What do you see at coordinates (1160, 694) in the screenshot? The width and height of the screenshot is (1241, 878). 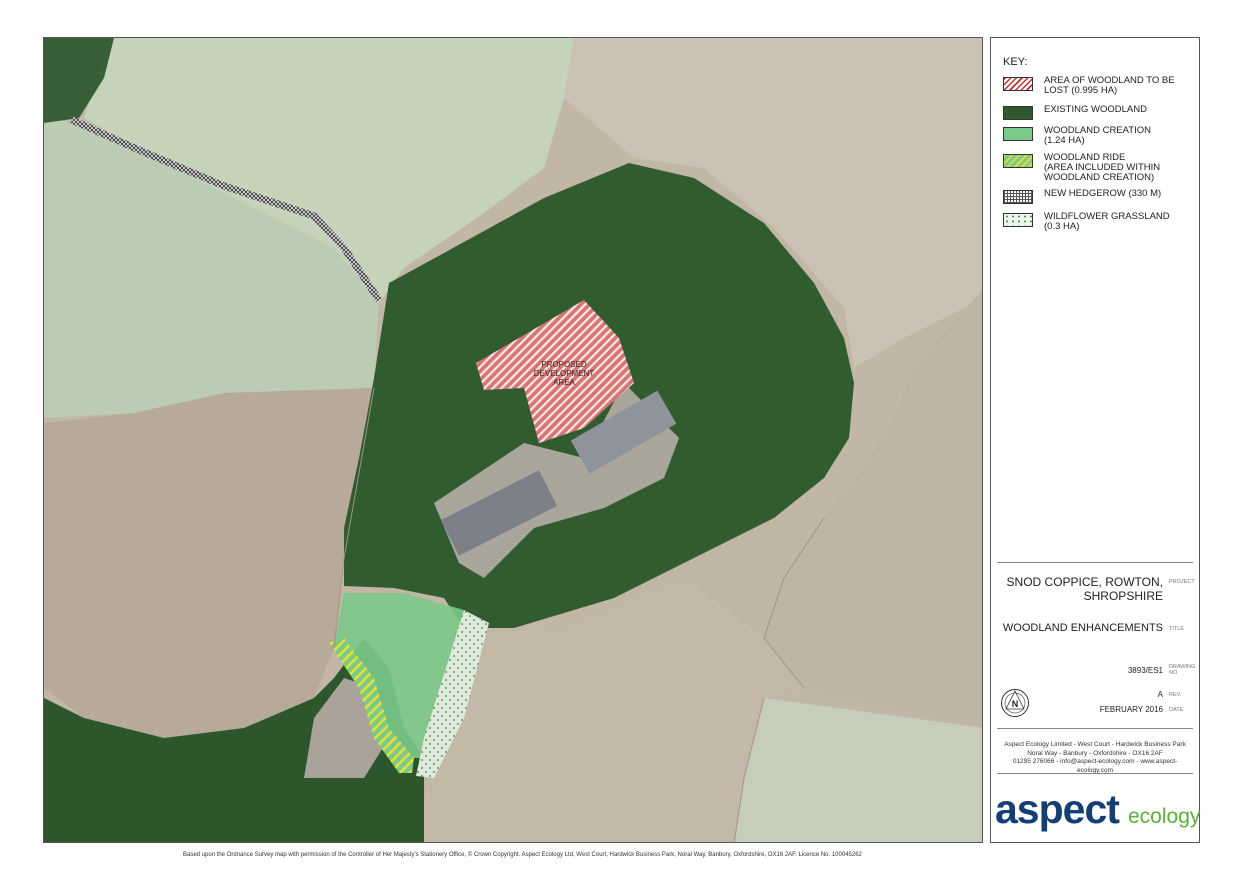 I see `revision: A` at bounding box center [1160, 694].